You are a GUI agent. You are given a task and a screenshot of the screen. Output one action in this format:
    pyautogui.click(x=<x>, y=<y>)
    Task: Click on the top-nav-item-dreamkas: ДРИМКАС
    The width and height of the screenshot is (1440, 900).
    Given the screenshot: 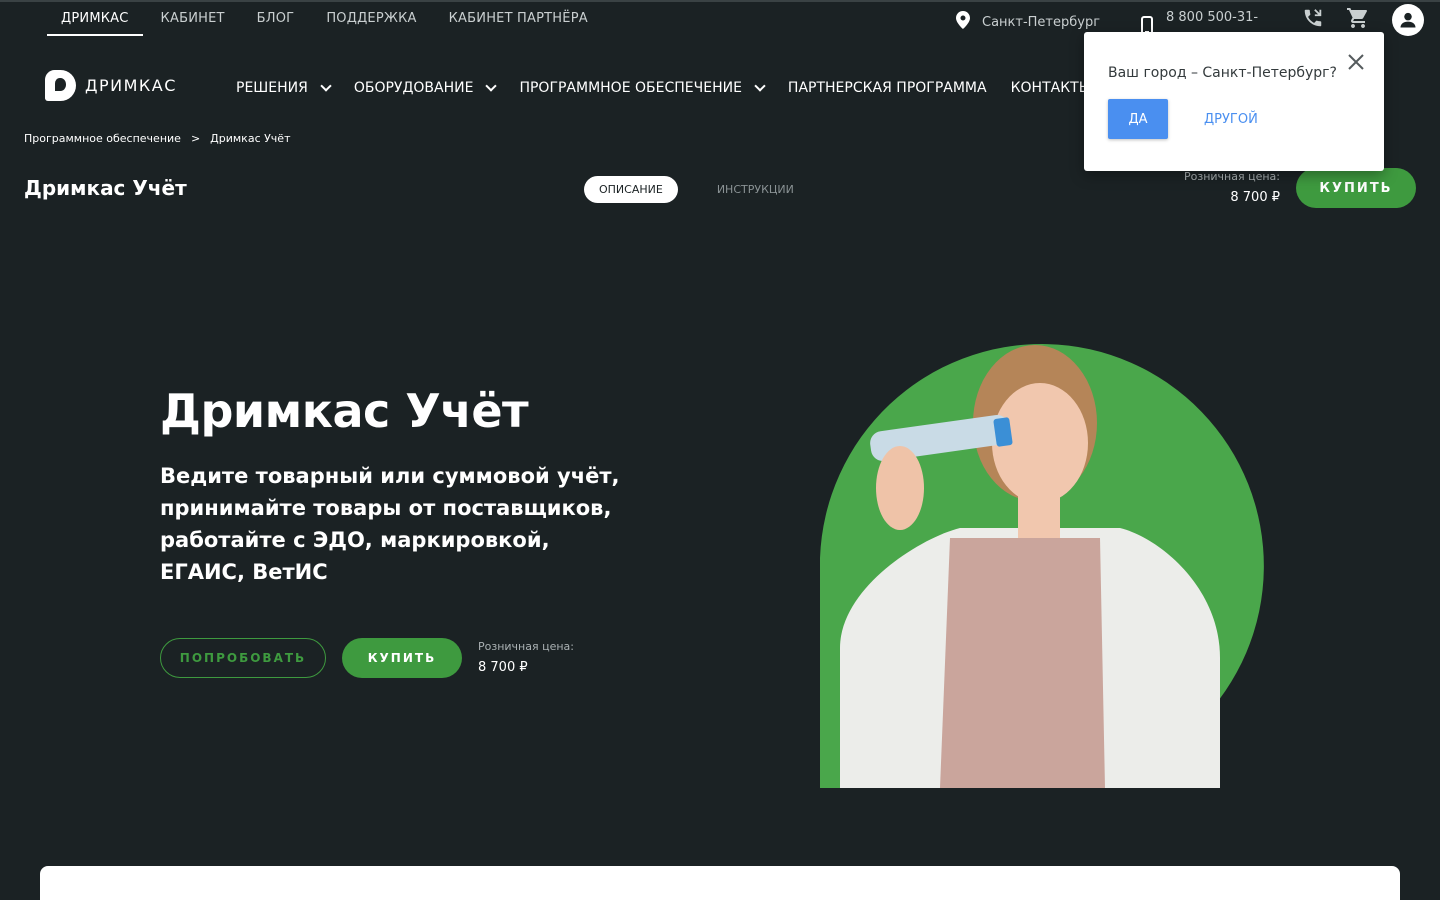 What is the action you would take?
    pyautogui.click(x=95, y=23)
    